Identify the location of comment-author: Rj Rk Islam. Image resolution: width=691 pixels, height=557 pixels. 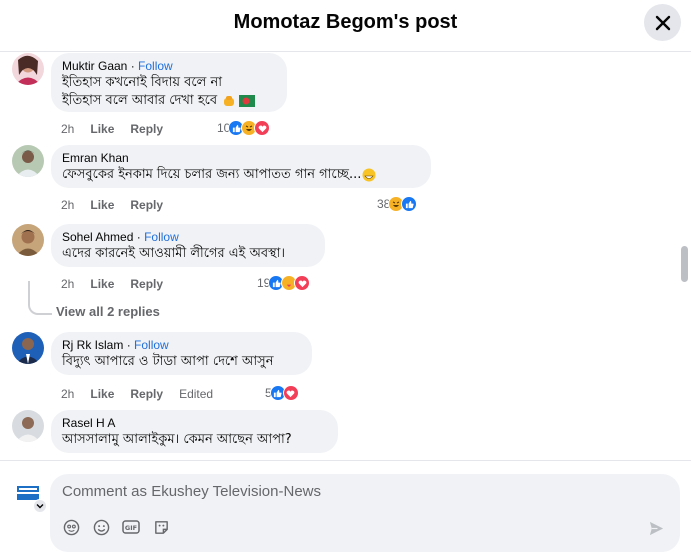
(92, 345).